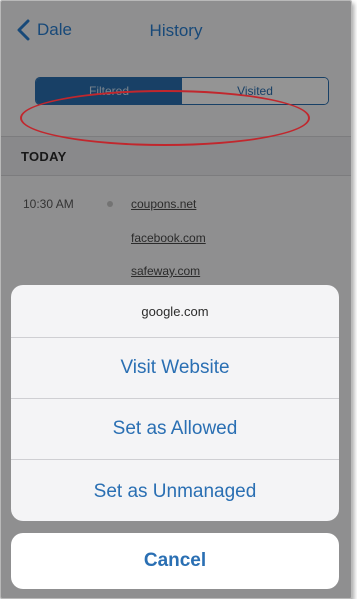  I want to click on set-as-unmanaged-button: Set as Unmanaged, so click(175, 490).